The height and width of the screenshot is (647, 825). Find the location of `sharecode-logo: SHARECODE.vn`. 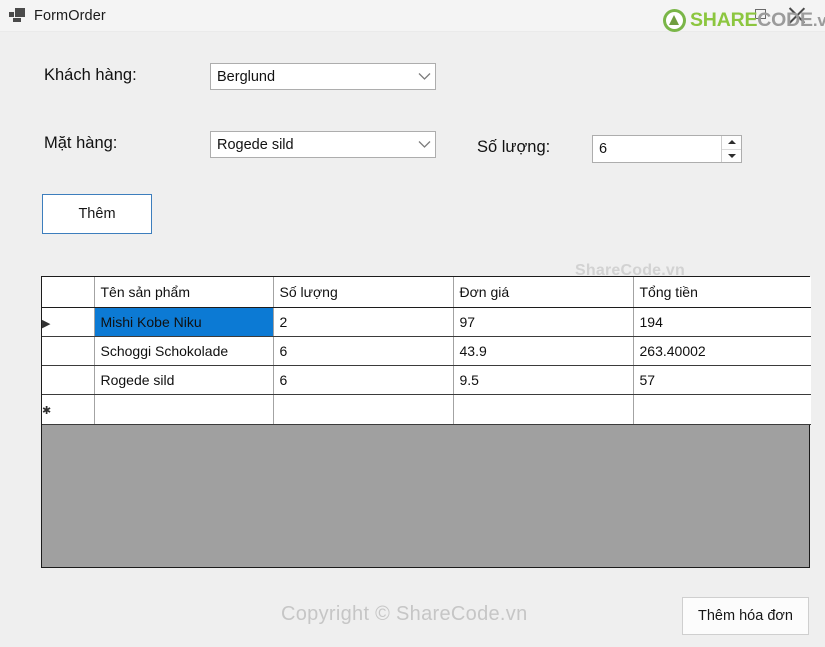

sharecode-logo: SHARECODE.vn is located at coordinates (744, 20).